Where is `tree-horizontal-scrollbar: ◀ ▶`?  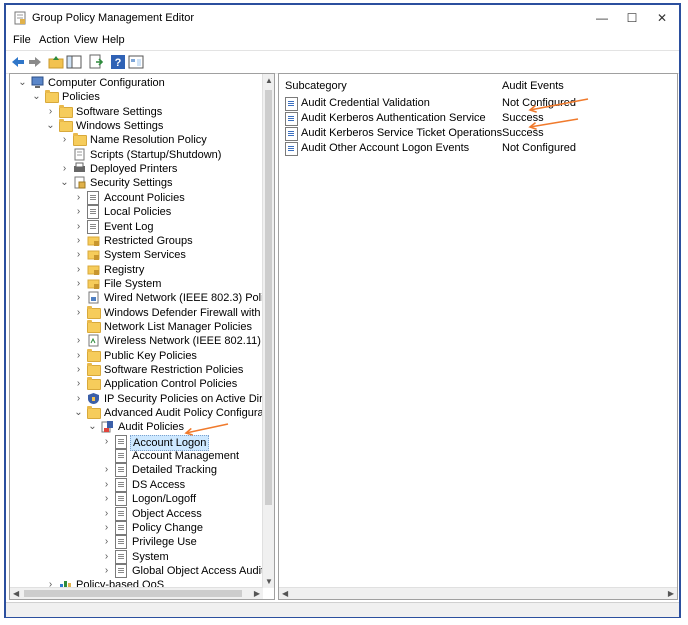 tree-horizontal-scrollbar: ◀ ▶ is located at coordinates (136, 593).